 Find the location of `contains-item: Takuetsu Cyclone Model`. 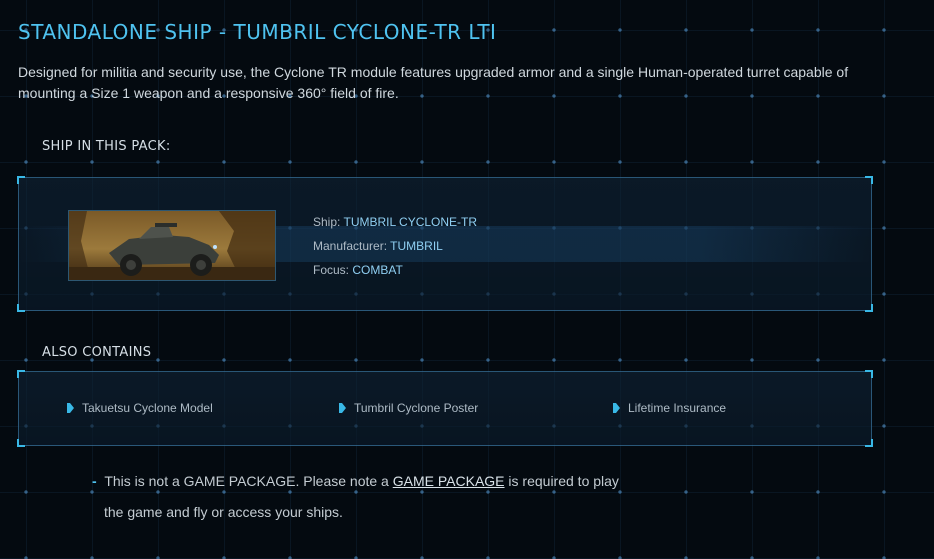

contains-item: Takuetsu Cyclone Model is located at coordinates (140, 408).